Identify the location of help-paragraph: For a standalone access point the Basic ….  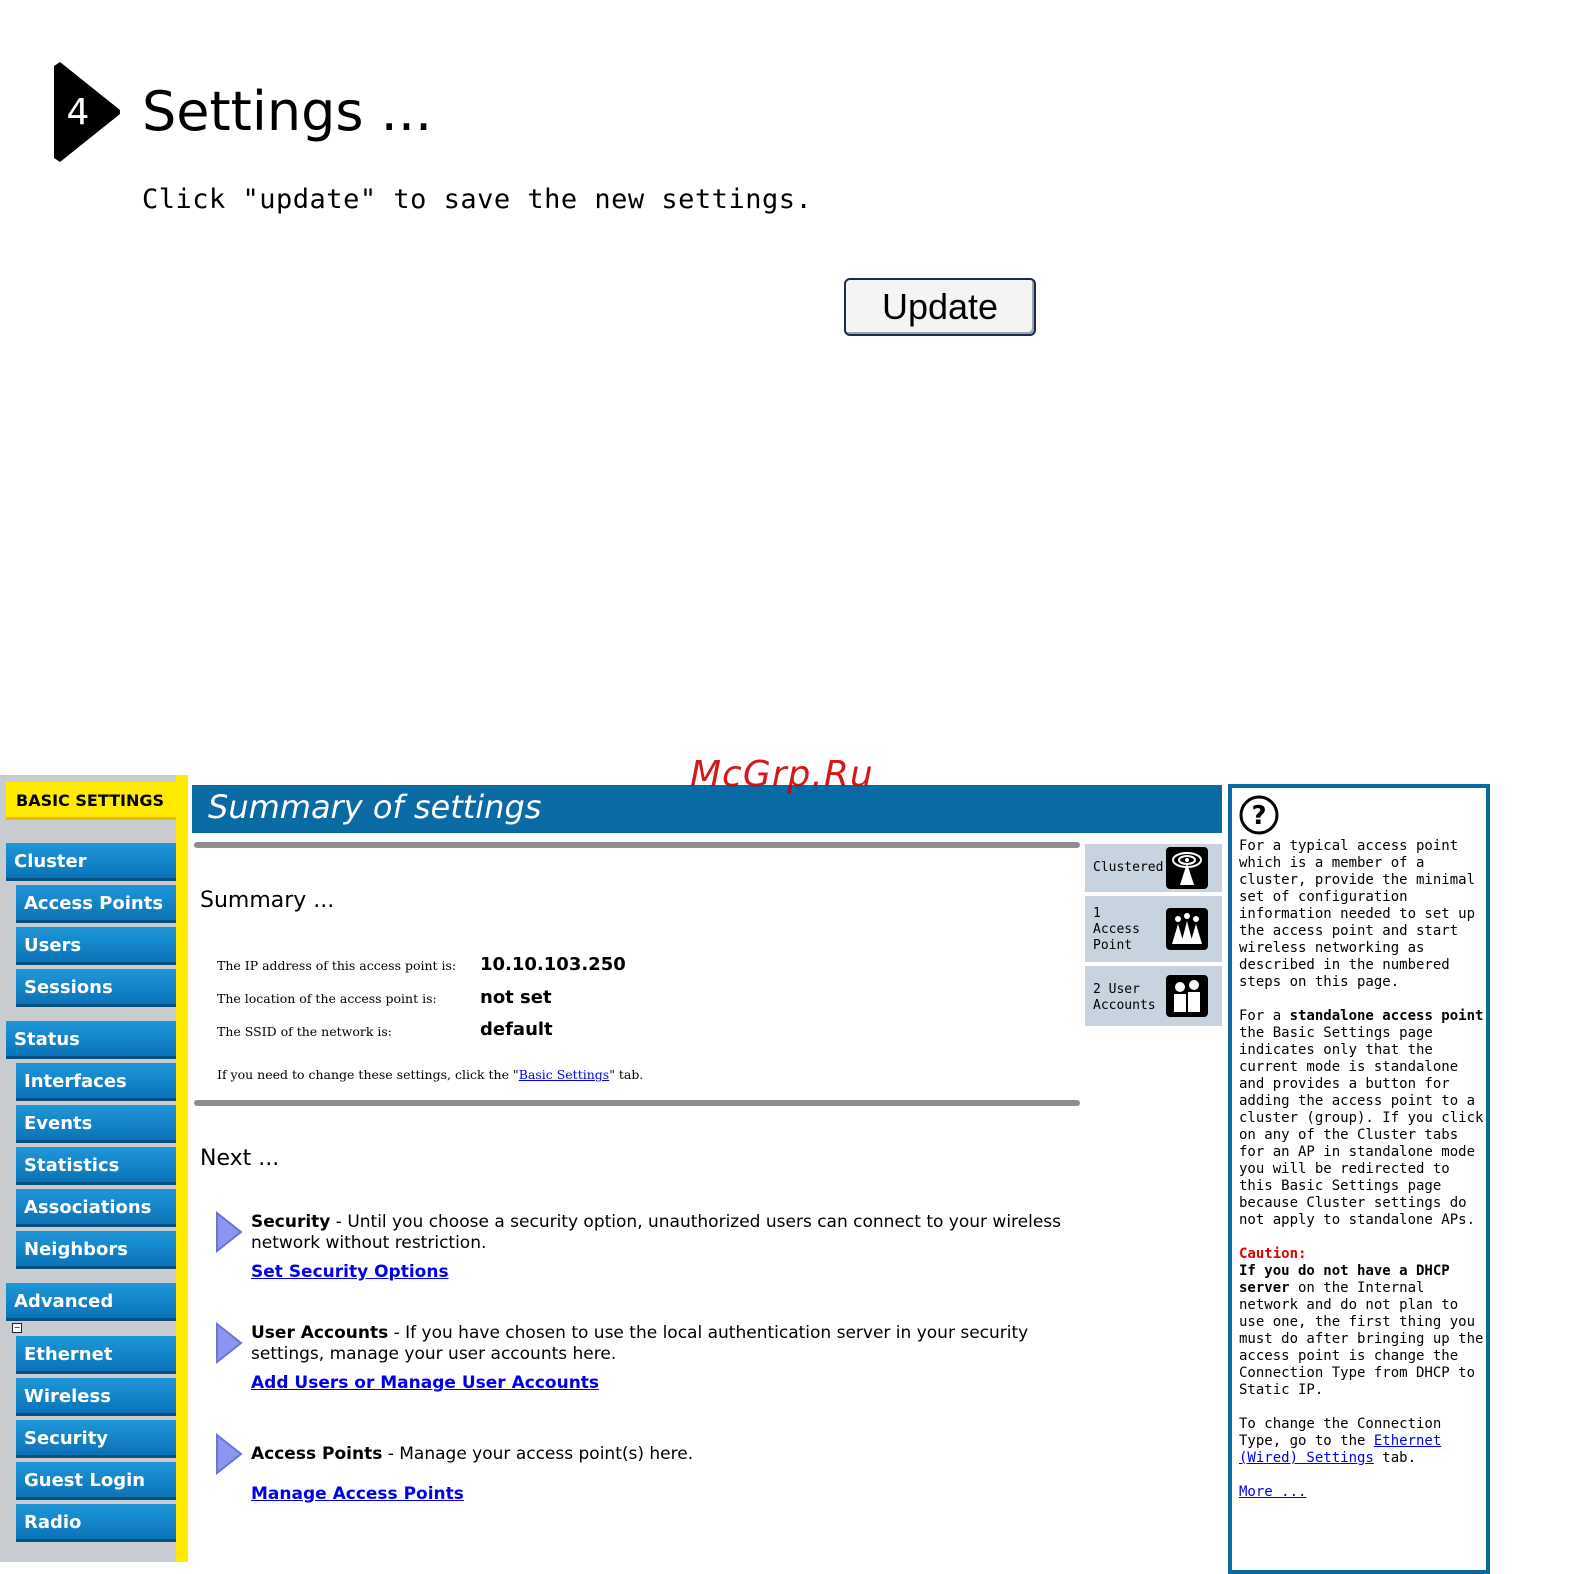
(1362, 1118).